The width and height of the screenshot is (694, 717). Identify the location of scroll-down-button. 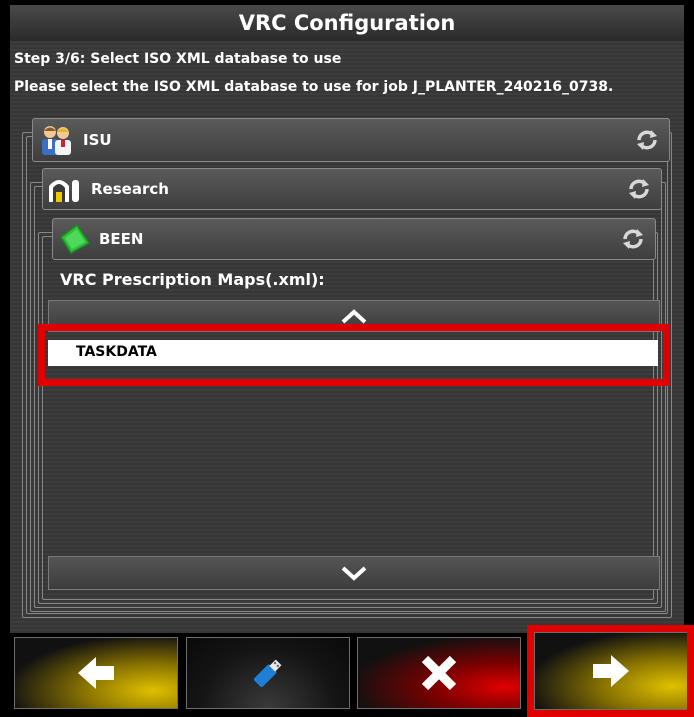
(354, 573).